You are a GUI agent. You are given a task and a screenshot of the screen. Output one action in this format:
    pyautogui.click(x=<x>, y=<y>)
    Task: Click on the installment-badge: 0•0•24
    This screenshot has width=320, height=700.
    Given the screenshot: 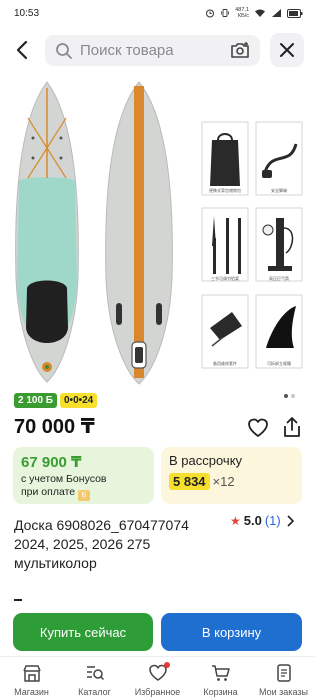 What is the action you would take?
    pyautogui.click(x=79, y=400)
    